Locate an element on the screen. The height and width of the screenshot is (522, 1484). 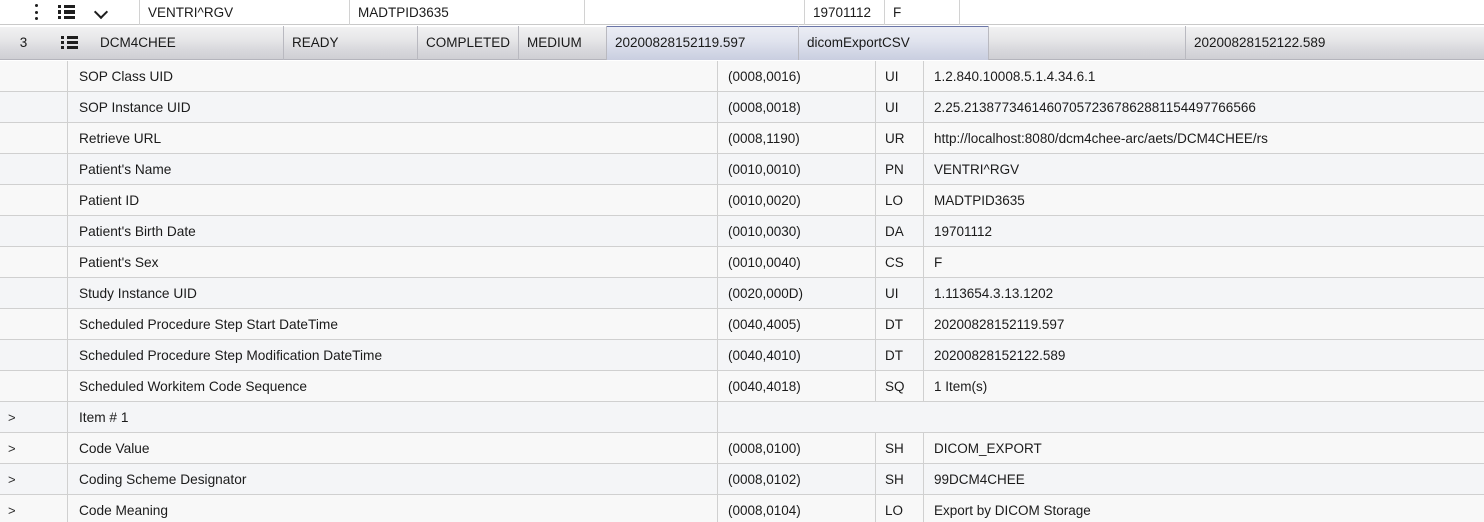
attr-tag-cell: (0008,0102) is located at coordinates (797, 479).